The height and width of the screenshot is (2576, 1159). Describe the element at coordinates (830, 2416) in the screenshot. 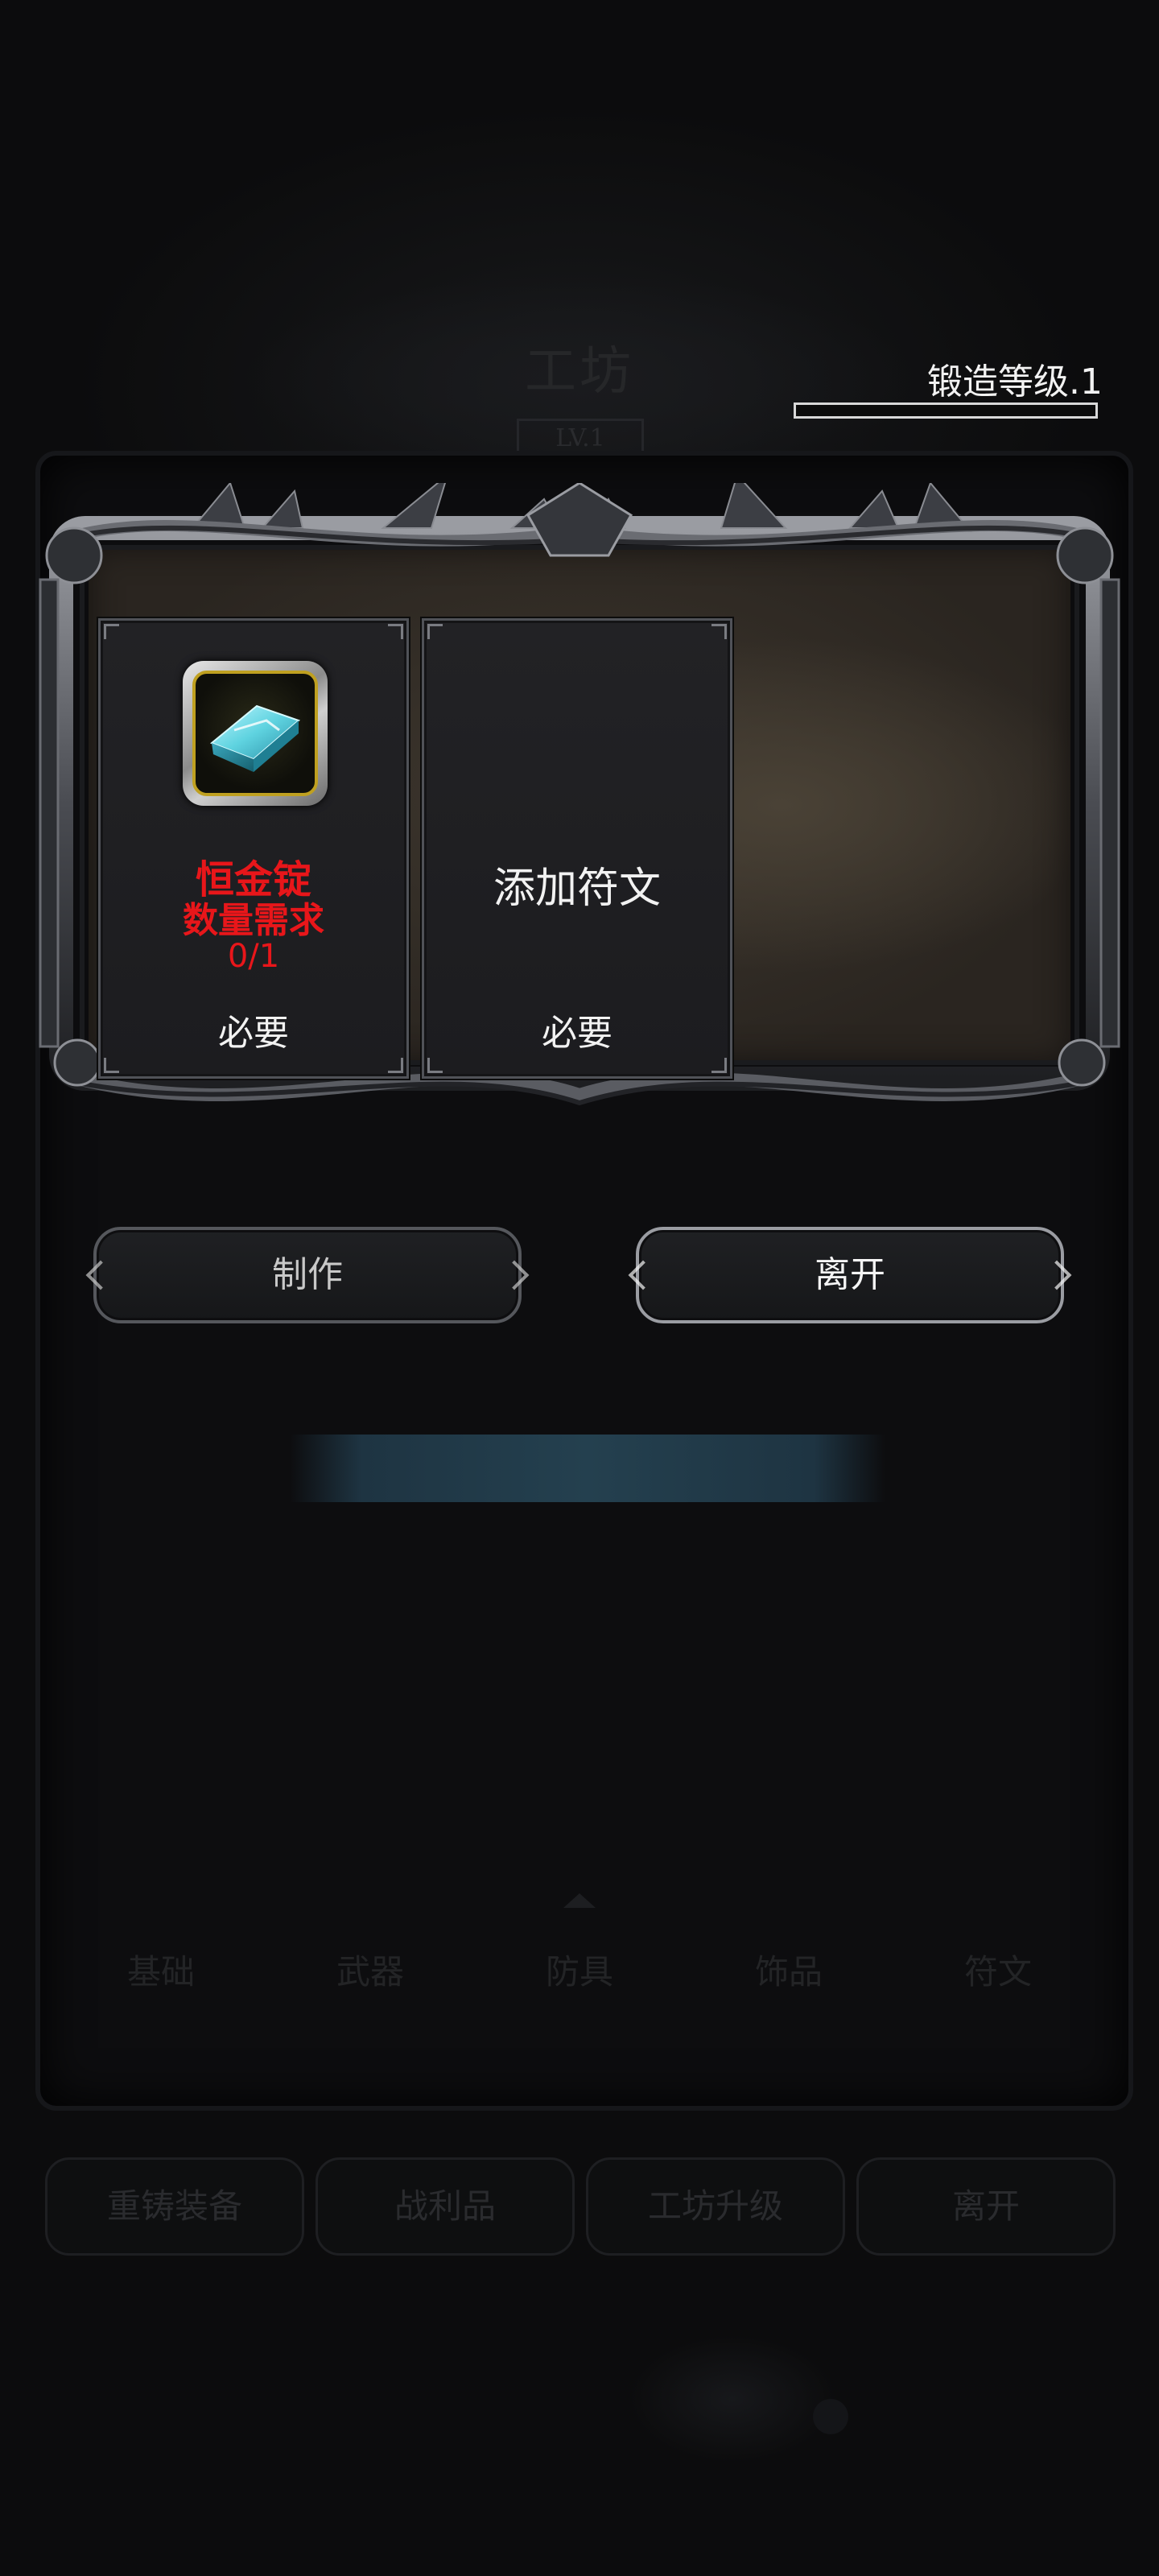

I see `background-bottom-dot` at that location.